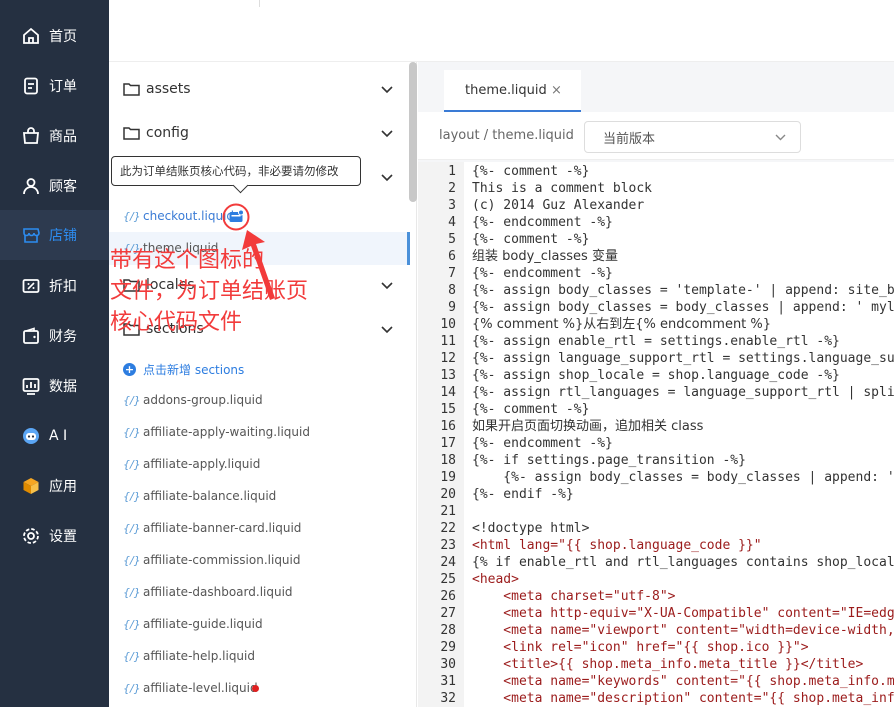 The height and width of the screenshot is (707, 894). What do you see at coordinates (495, 579) in the screenshot?
I see `code-line: <head>` at bounding box center [495, 579].